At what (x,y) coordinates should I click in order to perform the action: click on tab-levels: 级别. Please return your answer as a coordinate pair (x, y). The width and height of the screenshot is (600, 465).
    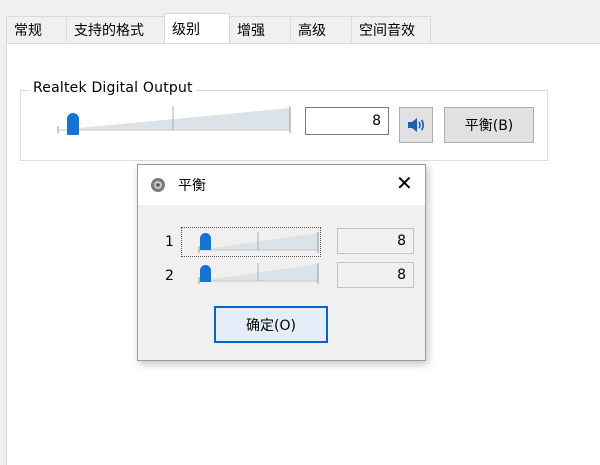
    Looking at the image, I should click on (197, 28).